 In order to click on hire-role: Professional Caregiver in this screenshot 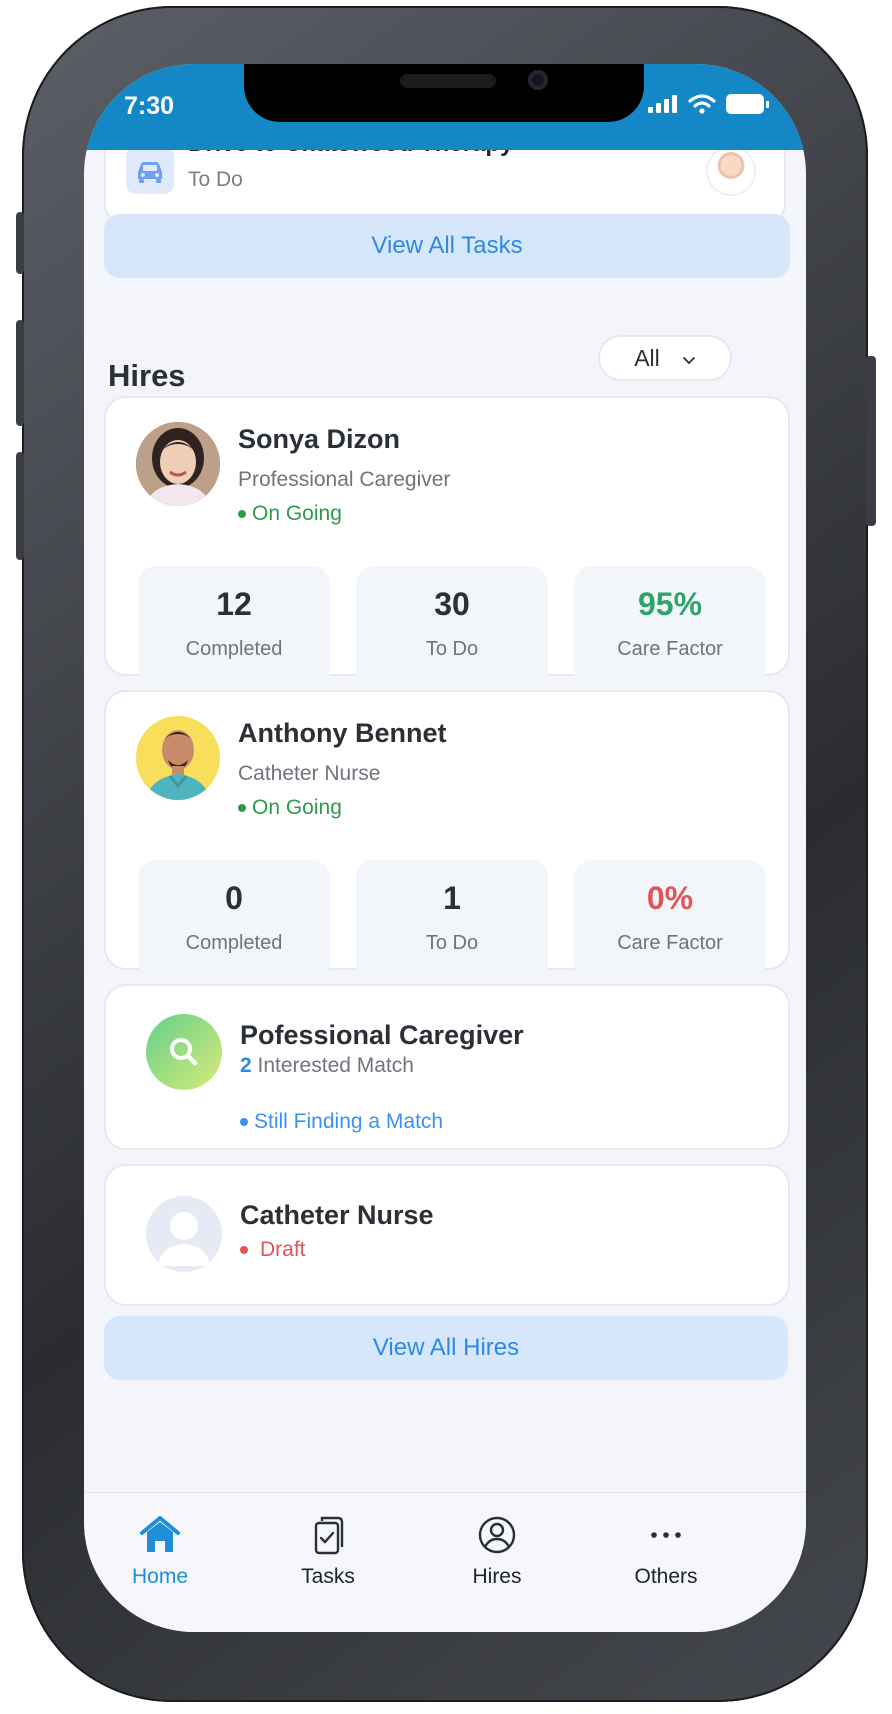, I will do `click(344, 479)`.